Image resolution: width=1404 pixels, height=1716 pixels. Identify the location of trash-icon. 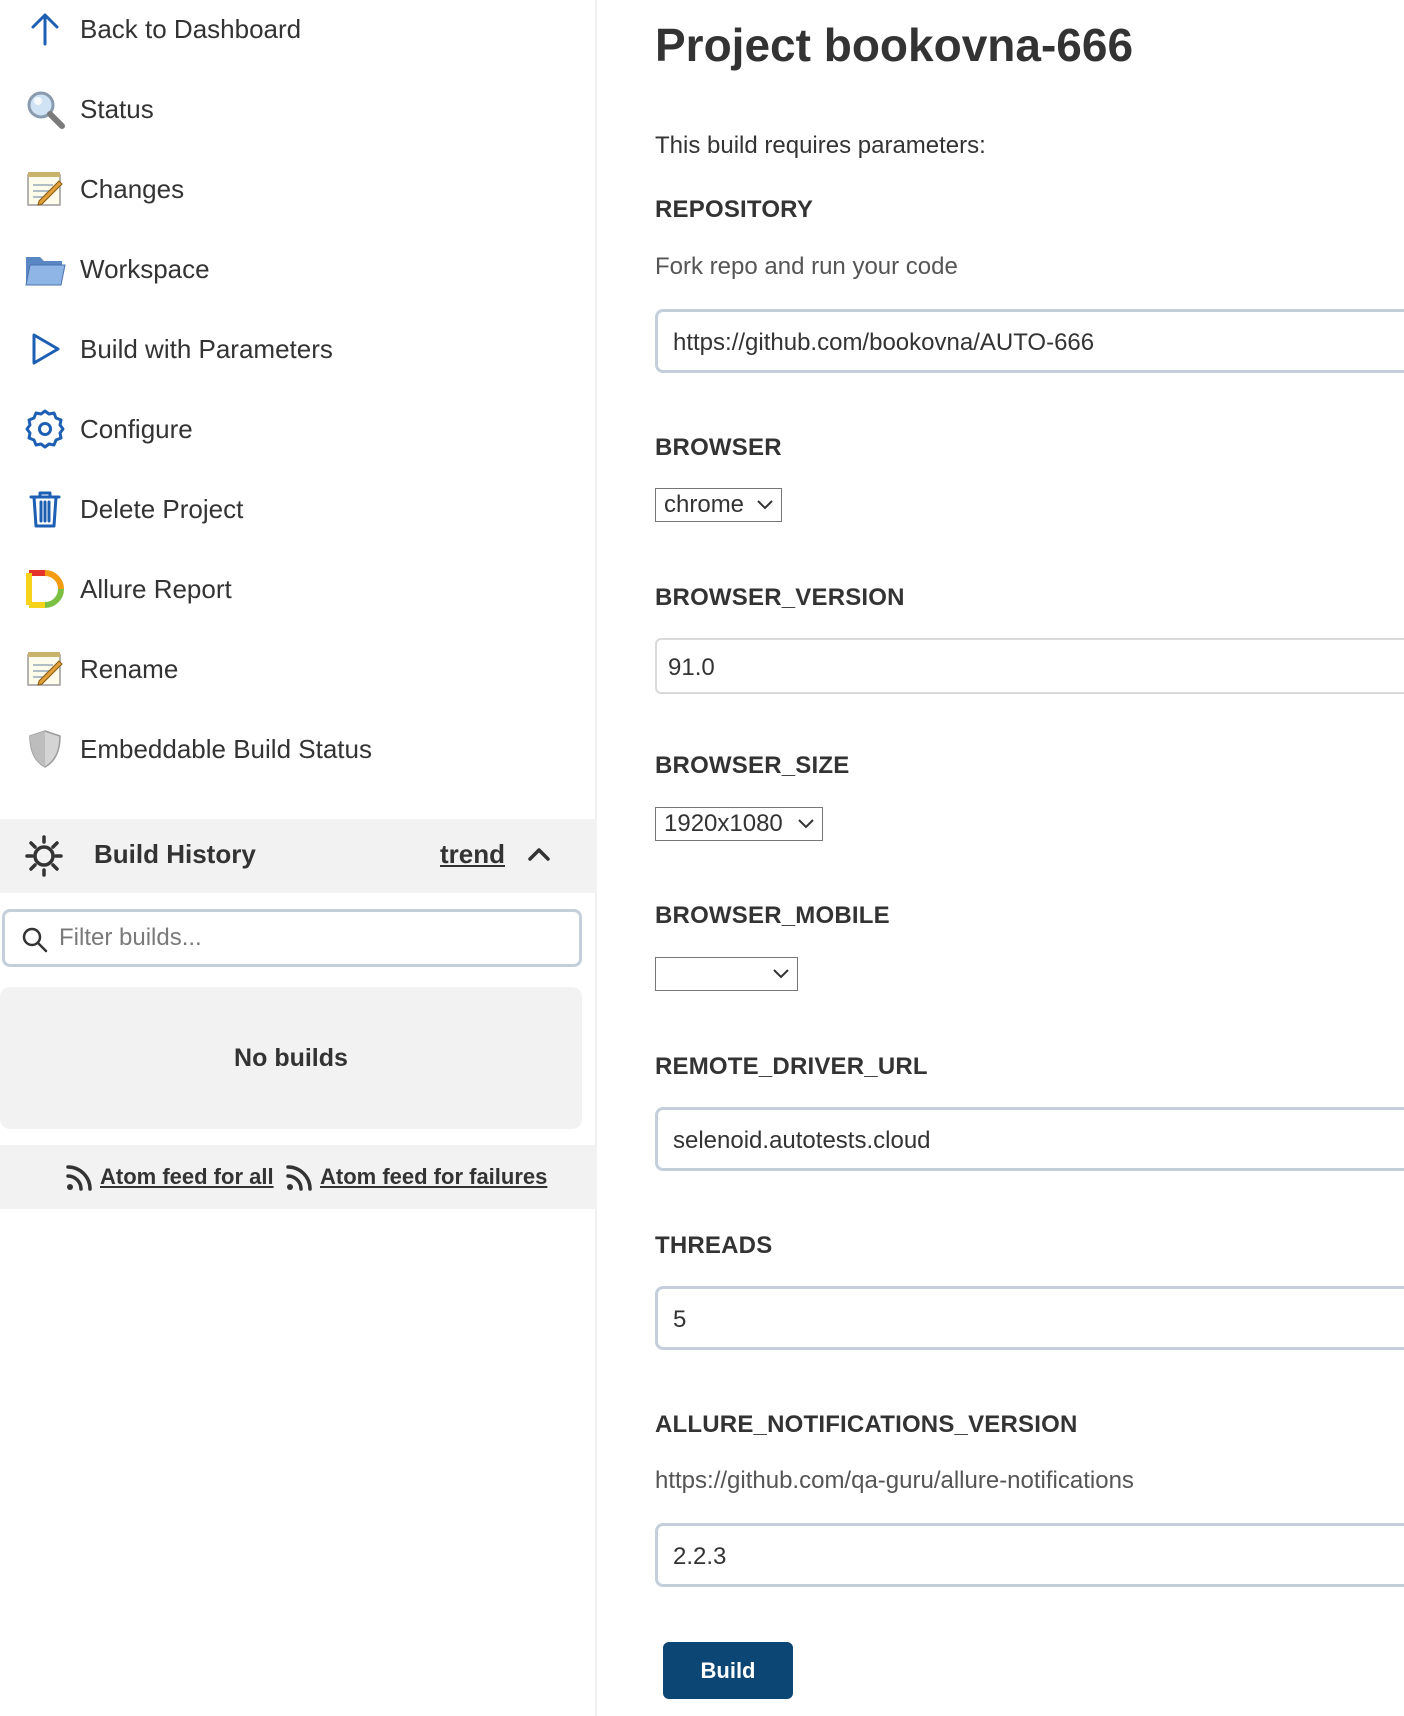
(45, 509).